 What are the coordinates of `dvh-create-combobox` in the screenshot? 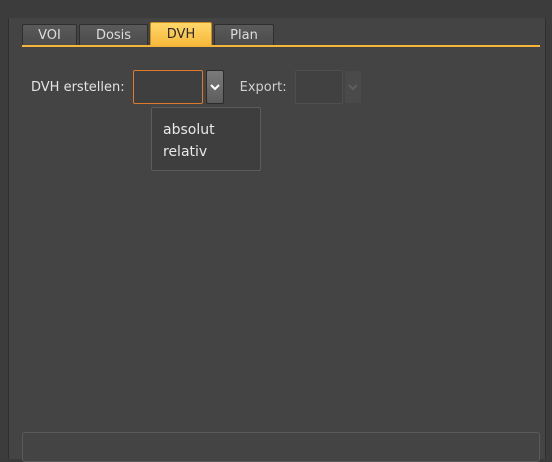 It's located at (178, 87).